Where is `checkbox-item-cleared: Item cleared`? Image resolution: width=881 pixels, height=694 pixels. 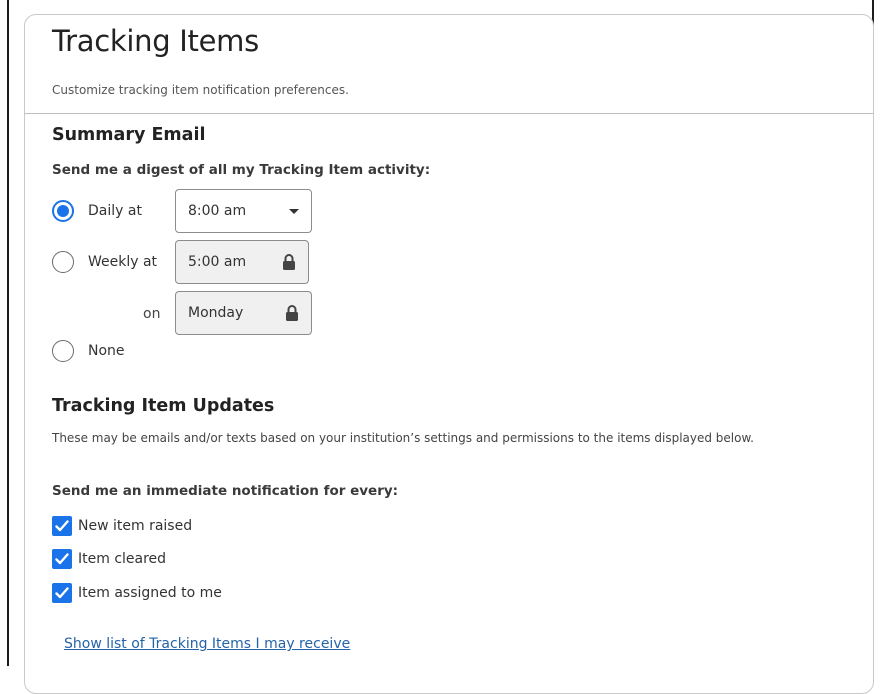
checkbox-item-cleared: Item cleared is located at coordinates (109, 559).